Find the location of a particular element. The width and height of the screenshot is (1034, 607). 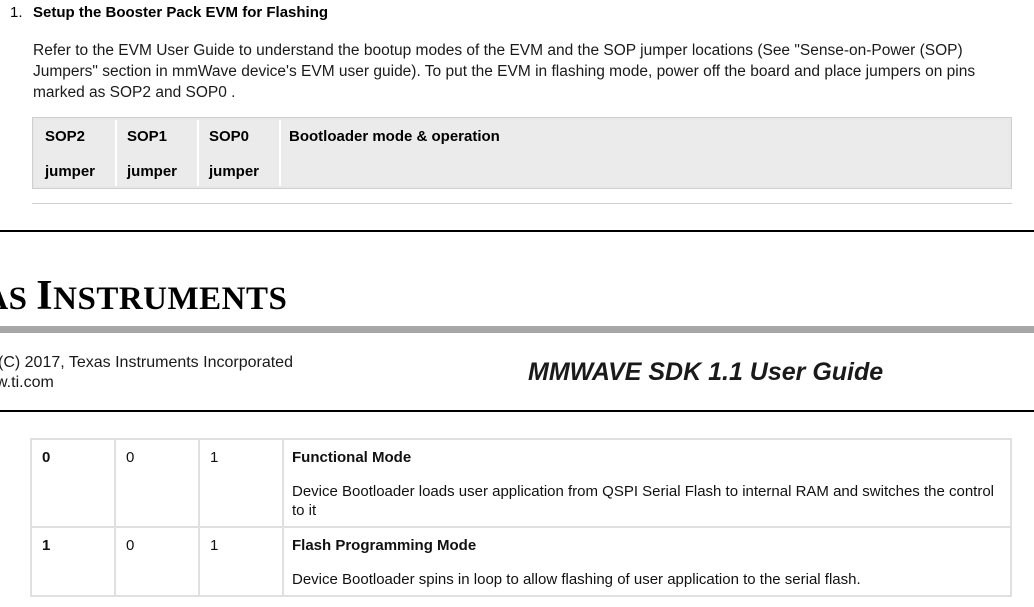

header-mode: Bootloader mode & operation is located at coordinates (645, 153).